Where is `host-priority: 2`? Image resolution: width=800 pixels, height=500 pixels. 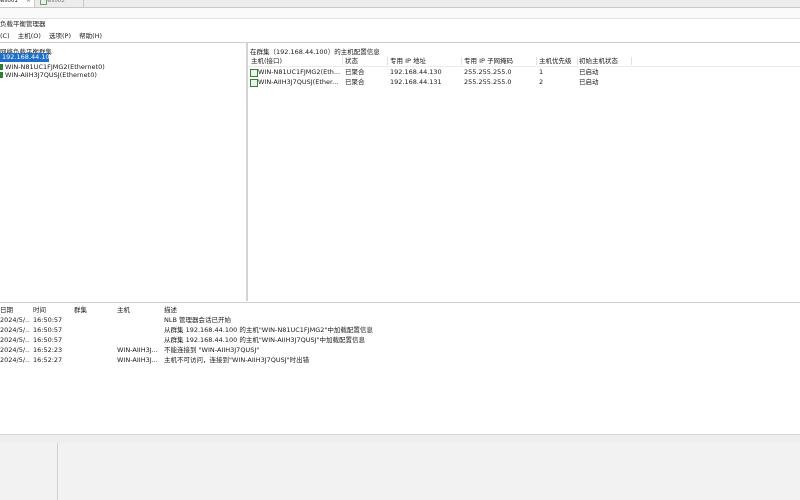 host-priority: 2 is located at coordinates (541, 82).